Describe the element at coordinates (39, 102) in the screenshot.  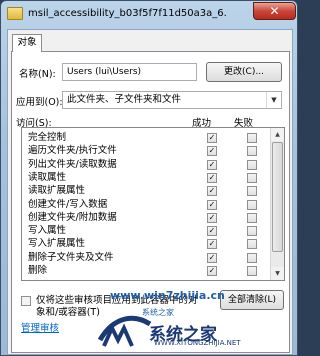
I see `apply-to-label: 应用到(O):` at that location.